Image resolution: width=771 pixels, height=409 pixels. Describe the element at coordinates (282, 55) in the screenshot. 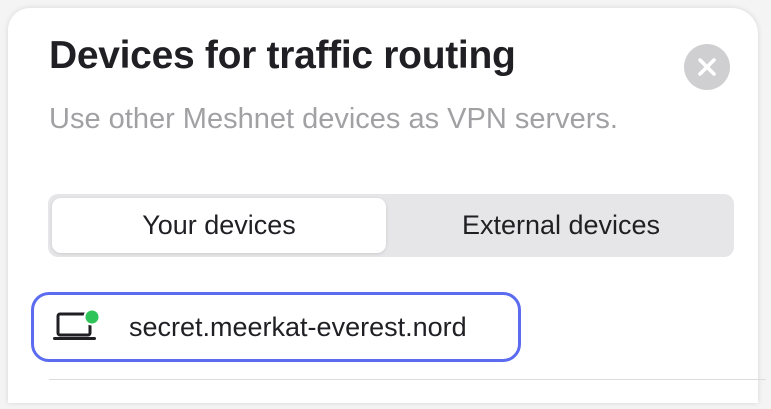

I see `page-title: Devices for traffic routing` at that location.